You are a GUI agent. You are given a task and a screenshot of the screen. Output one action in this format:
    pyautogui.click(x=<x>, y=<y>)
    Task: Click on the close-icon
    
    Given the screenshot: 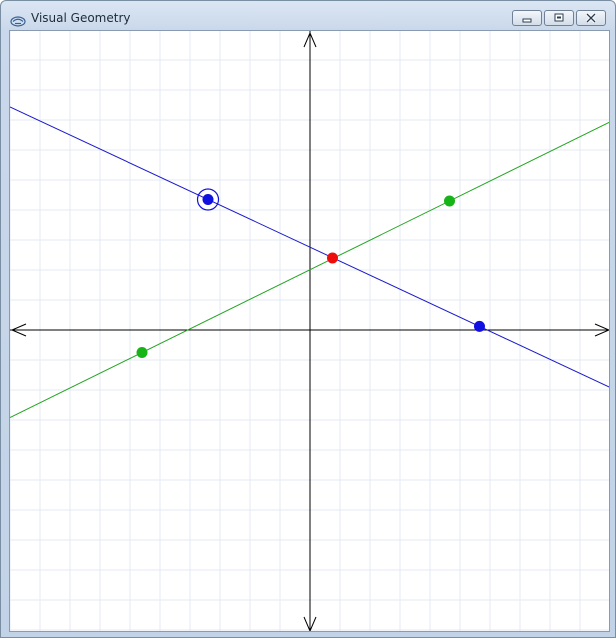 What is the action you would take?
    pyautogui.click(x=591, y=18)
    